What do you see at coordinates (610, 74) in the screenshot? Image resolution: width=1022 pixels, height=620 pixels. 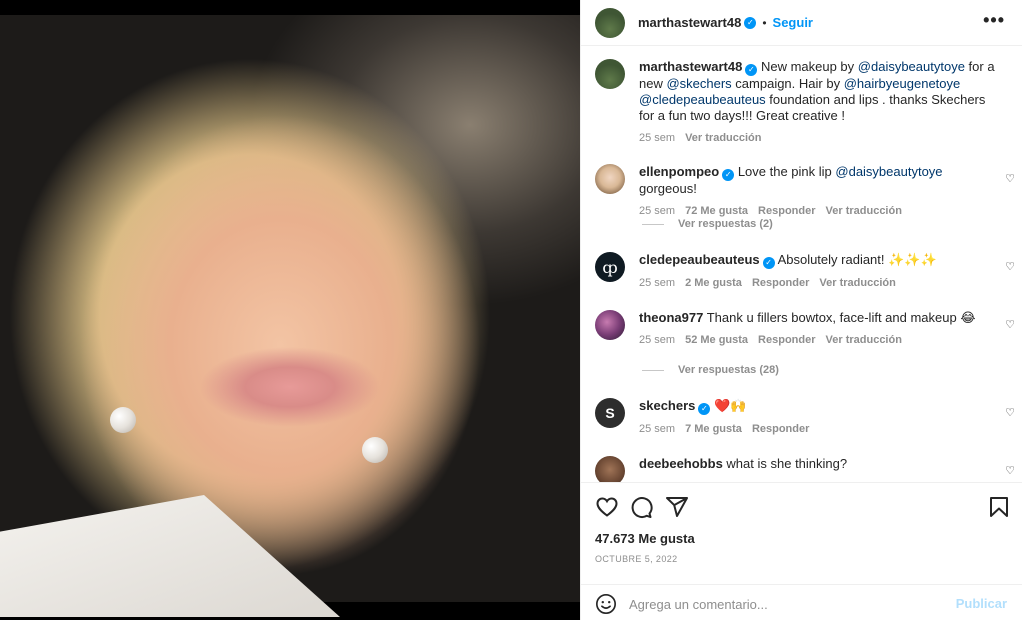 I see `caption-avatar` at bounding box center [610, 74].